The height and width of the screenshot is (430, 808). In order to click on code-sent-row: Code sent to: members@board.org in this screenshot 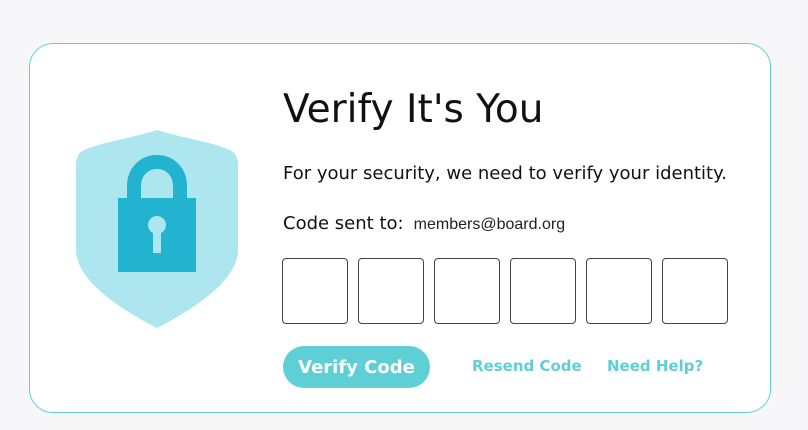, I will do `click(424, 224)`.